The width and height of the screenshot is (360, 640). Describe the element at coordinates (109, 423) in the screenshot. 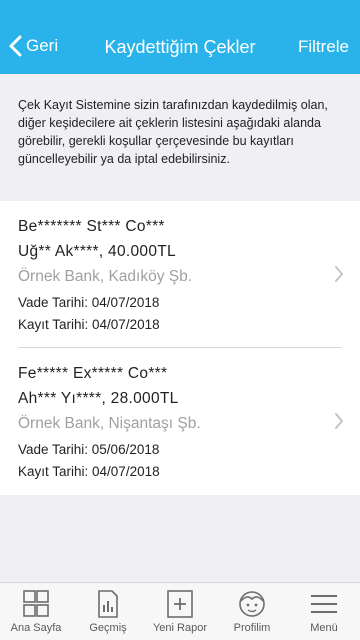

I see `check-bank: Örnek Bank, Nişantaşı Şb.` at that location.